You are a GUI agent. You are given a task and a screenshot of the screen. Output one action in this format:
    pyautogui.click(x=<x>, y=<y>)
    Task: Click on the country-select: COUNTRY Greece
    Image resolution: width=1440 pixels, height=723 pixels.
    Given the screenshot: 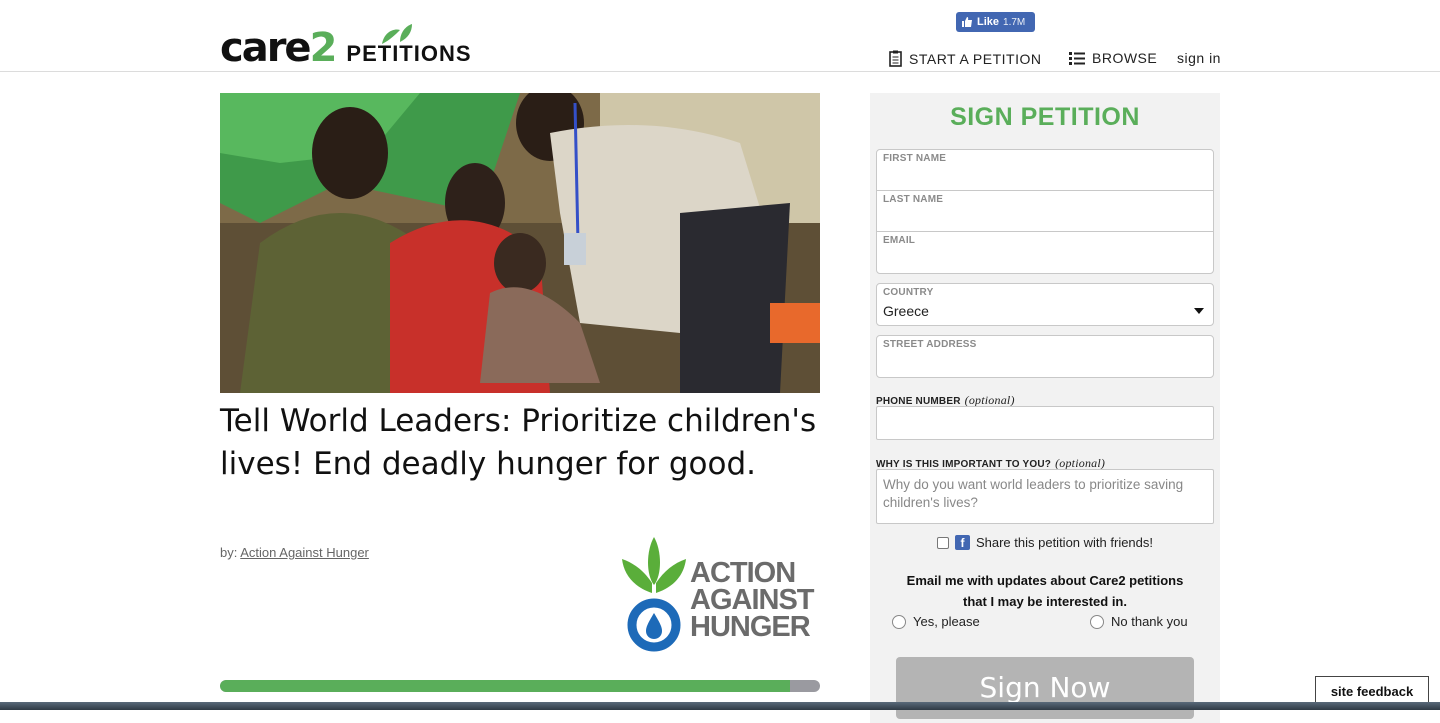 What is the action you would take?
    pyautogui.click(x=1045, y=304)
    